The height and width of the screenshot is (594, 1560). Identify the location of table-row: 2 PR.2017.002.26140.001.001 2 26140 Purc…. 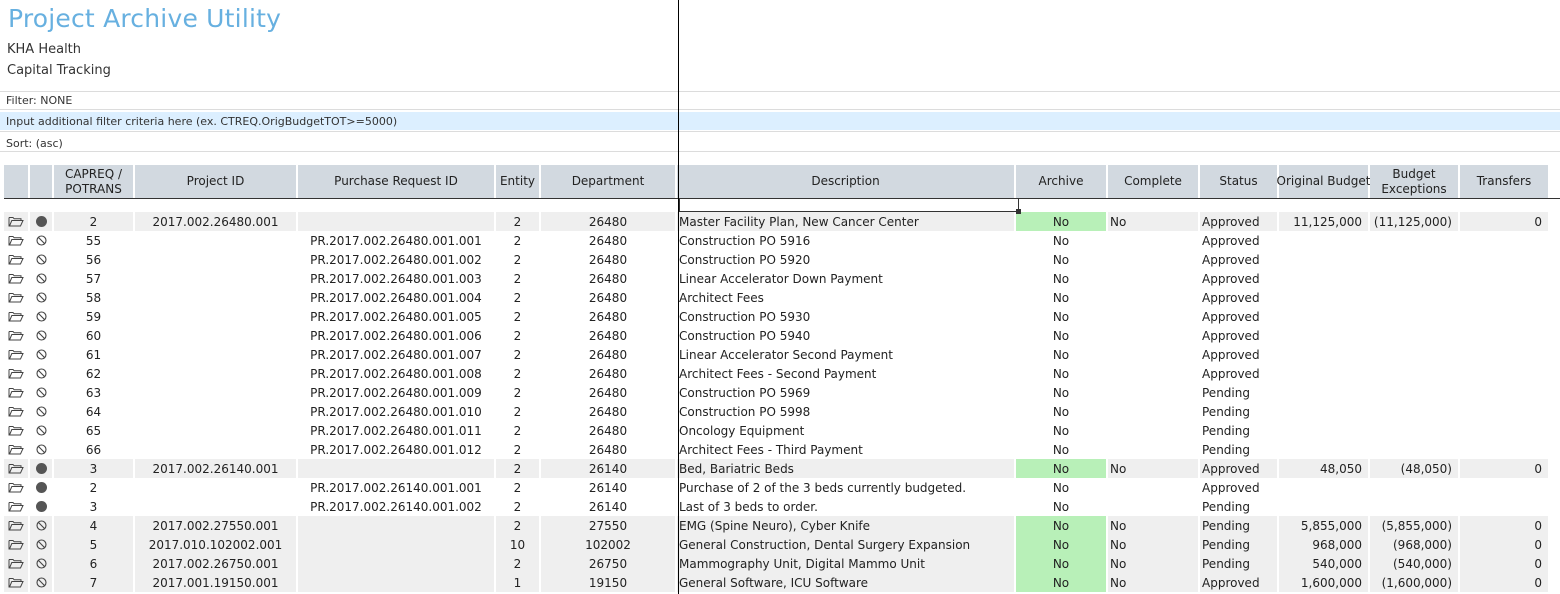
(782, 487).